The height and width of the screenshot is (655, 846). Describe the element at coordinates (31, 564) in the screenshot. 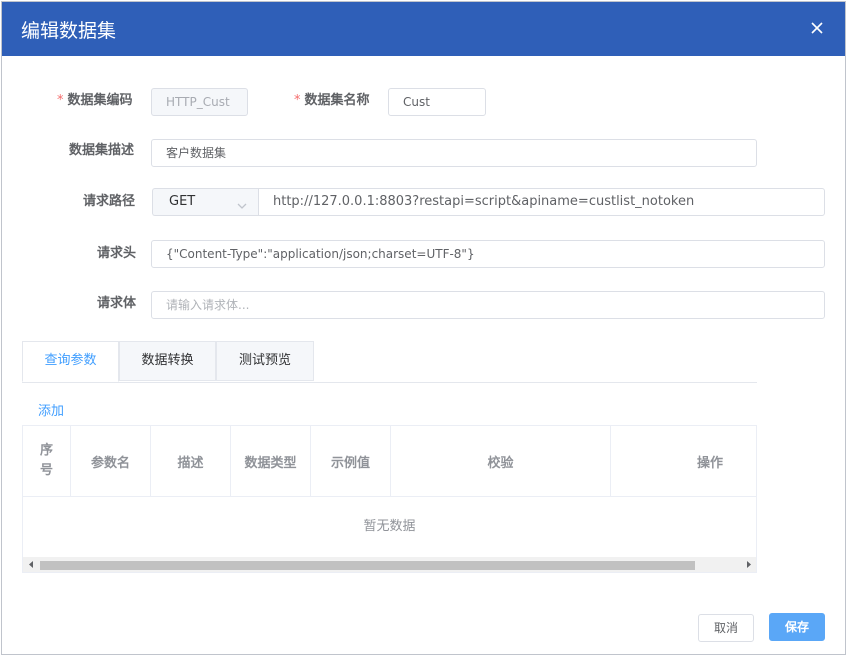

I see `scroll-left-icon` at that location.